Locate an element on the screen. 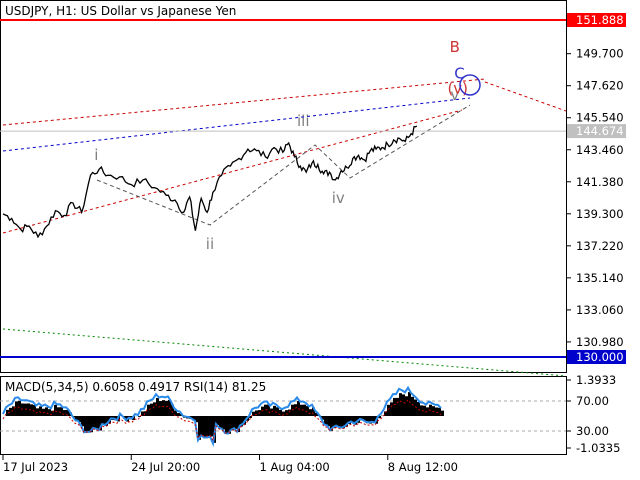 This screenshot has width=640, height=480. price-tick-label: 141.380 is located at coordinates (600, 182).